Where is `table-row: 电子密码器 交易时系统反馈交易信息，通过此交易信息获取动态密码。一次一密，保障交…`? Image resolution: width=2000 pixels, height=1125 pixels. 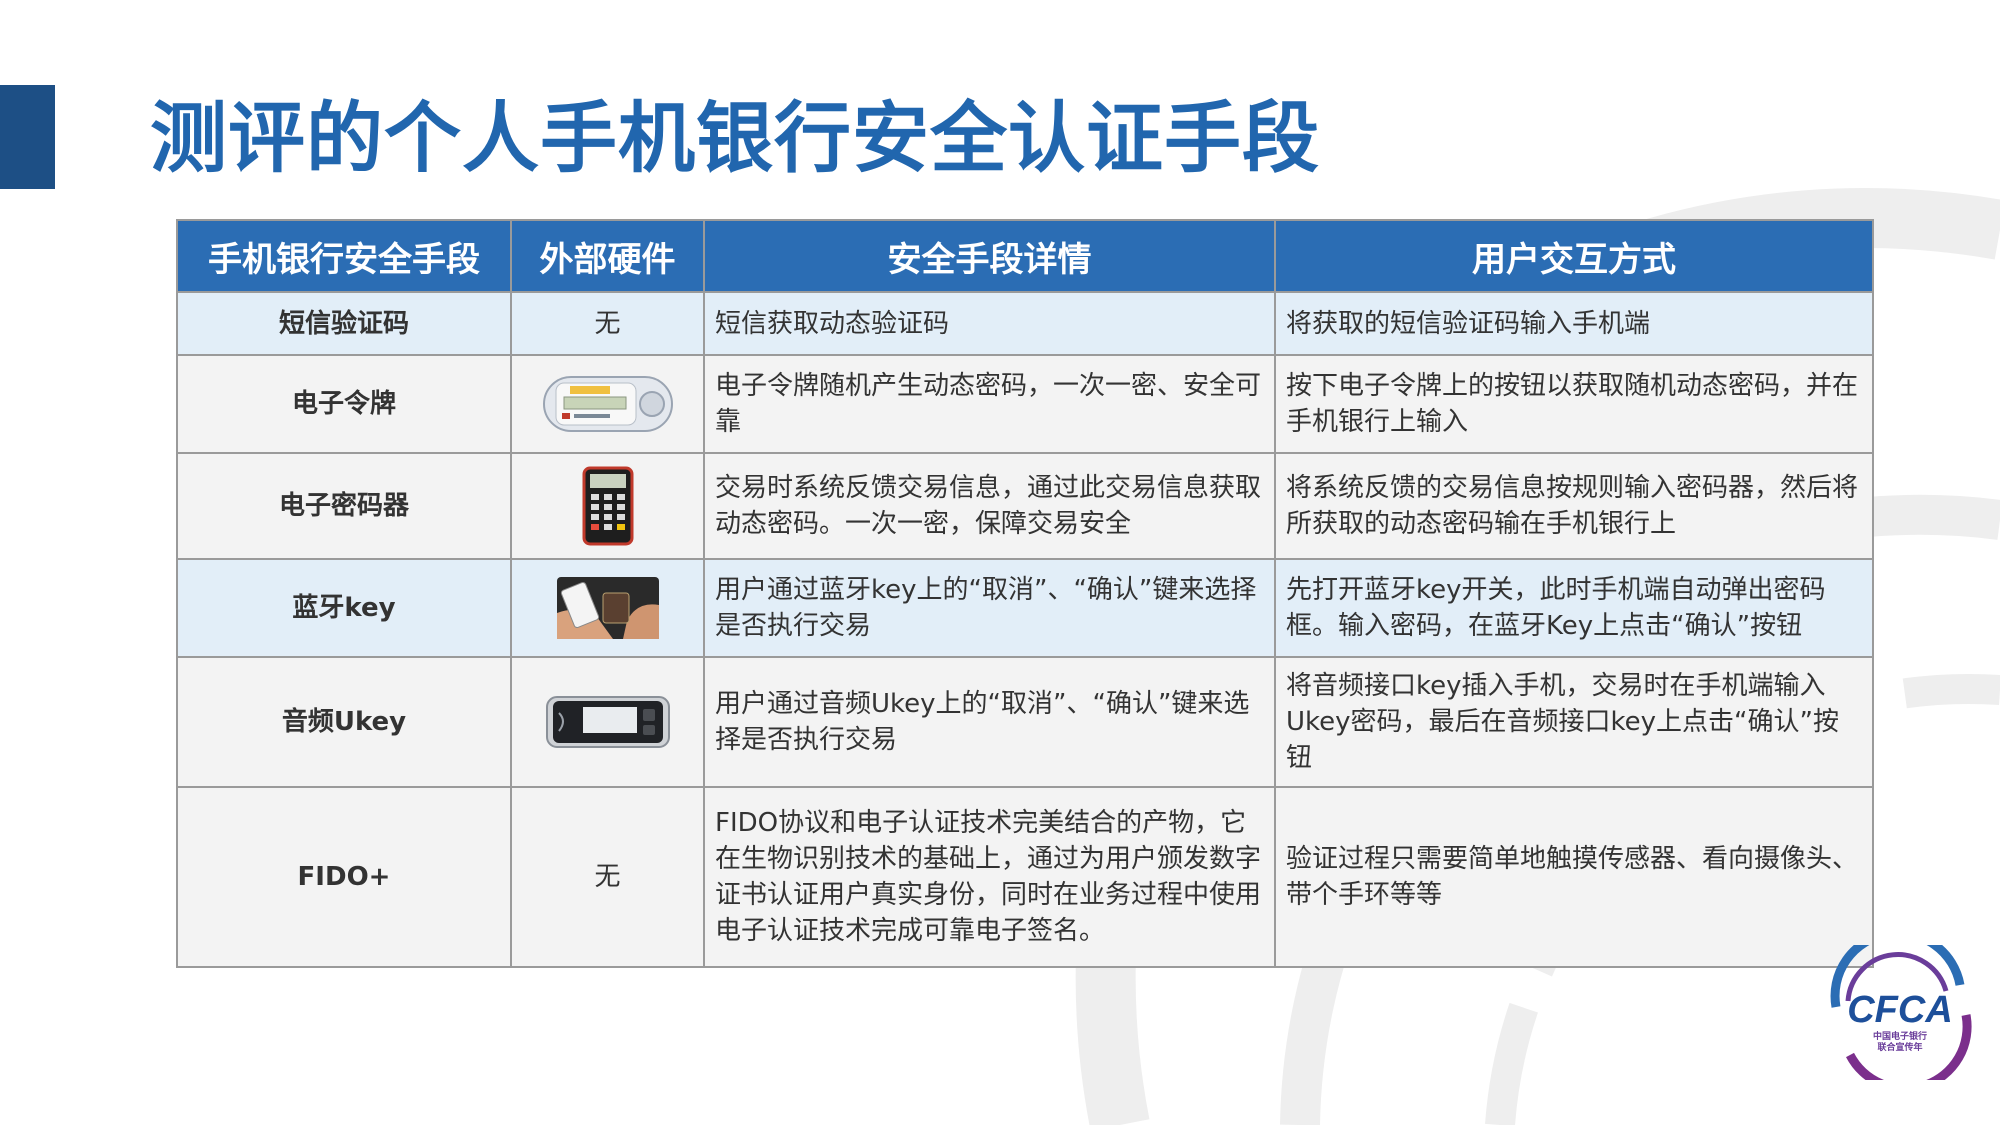 table-row: 电子密码器 交易时系统反馈交易信息，通过此交易信息获取动态密码。一次一密，保障交… is located at coordinates (1025, 506).